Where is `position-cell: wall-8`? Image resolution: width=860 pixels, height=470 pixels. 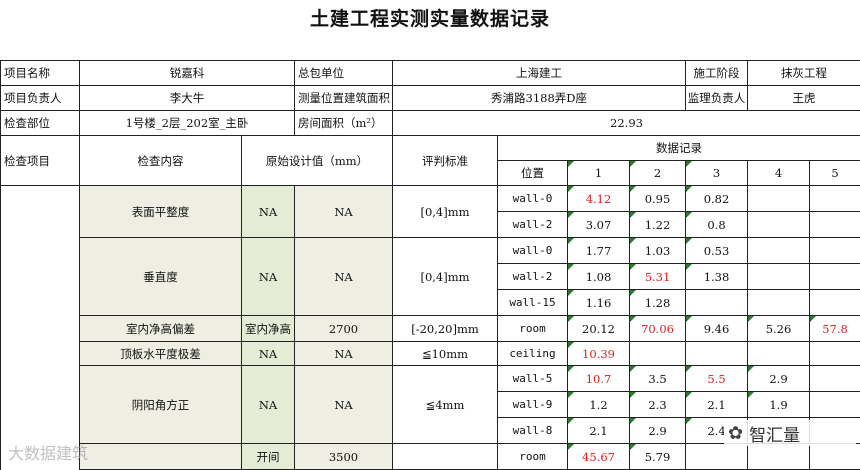 position-cell: wall-8 is located at coordinates (532, 430).